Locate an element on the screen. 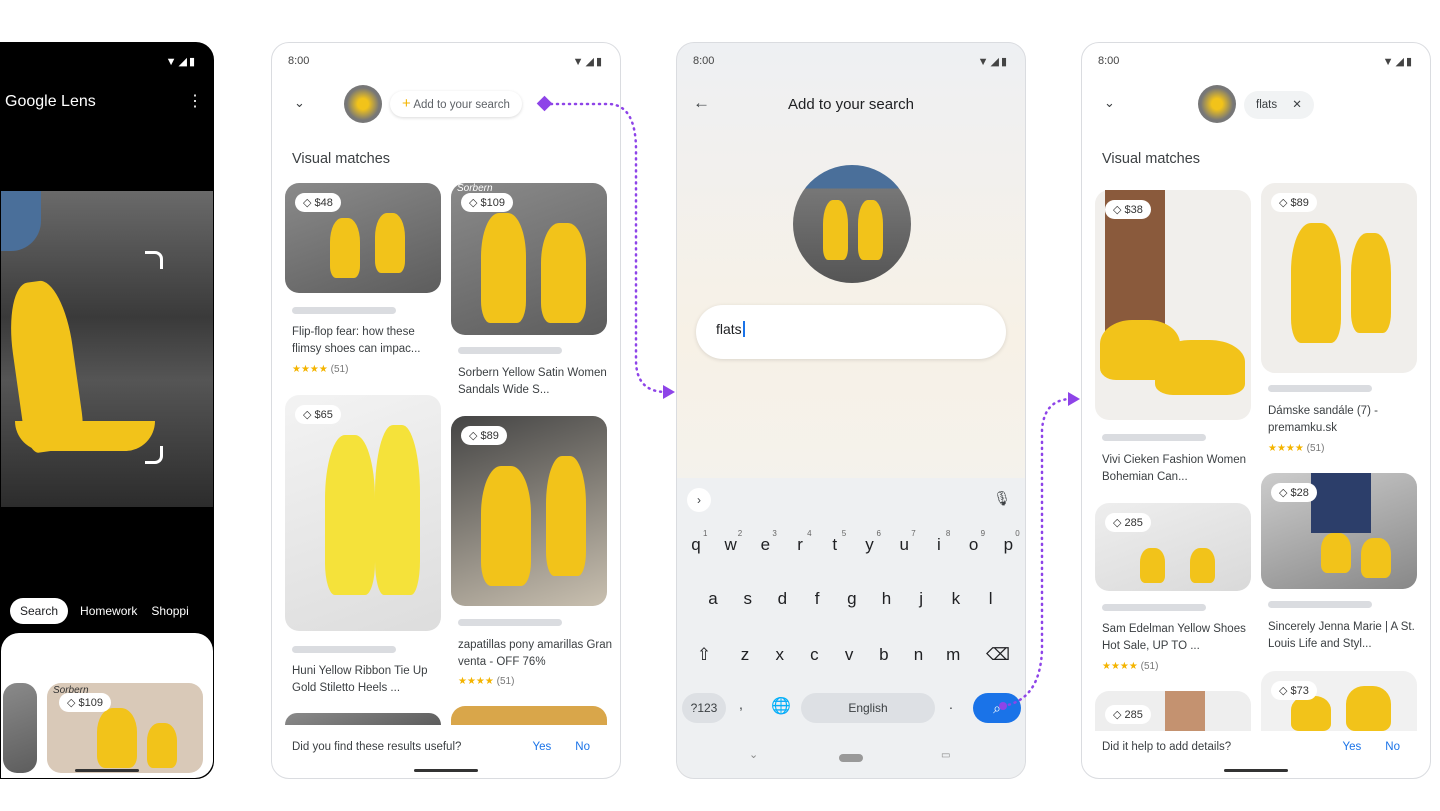 The height and width of the screenshot is (811, 1440). key-i: i is located at coordinates (939, 545).